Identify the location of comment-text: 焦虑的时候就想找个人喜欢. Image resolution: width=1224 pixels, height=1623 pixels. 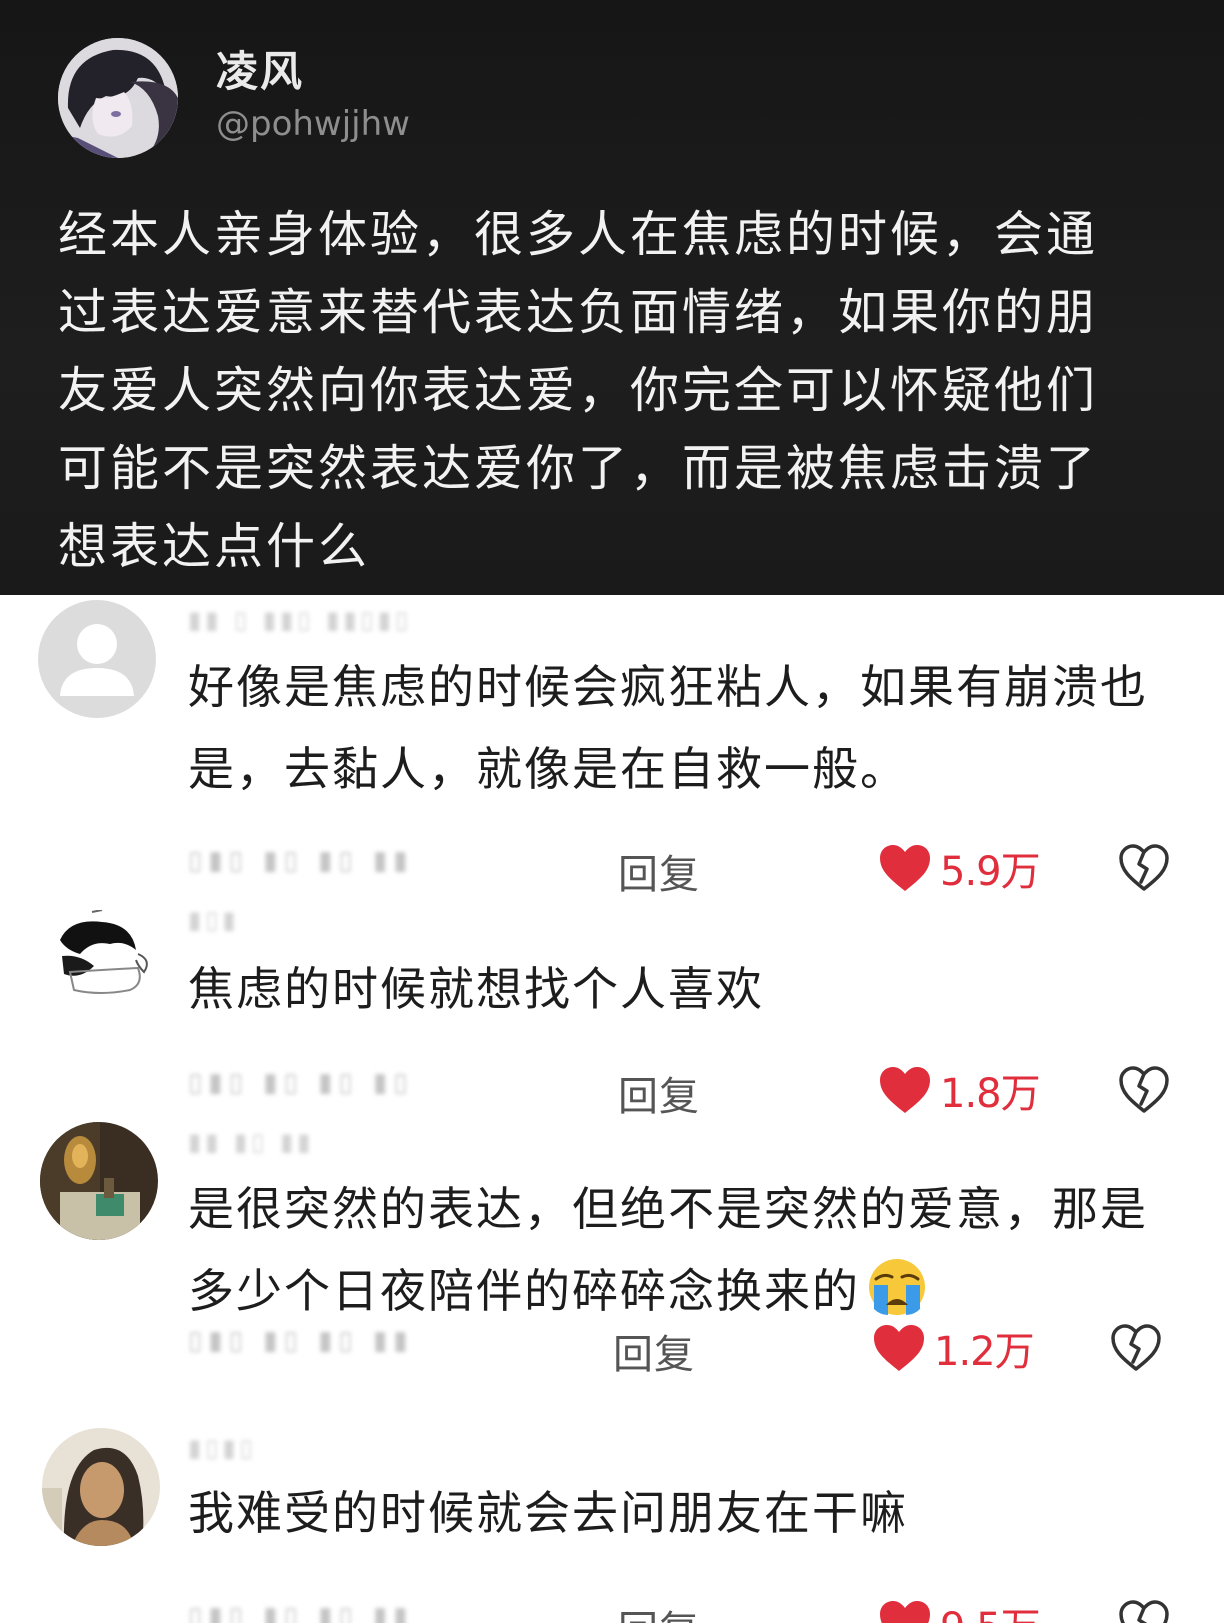
(476, 989).